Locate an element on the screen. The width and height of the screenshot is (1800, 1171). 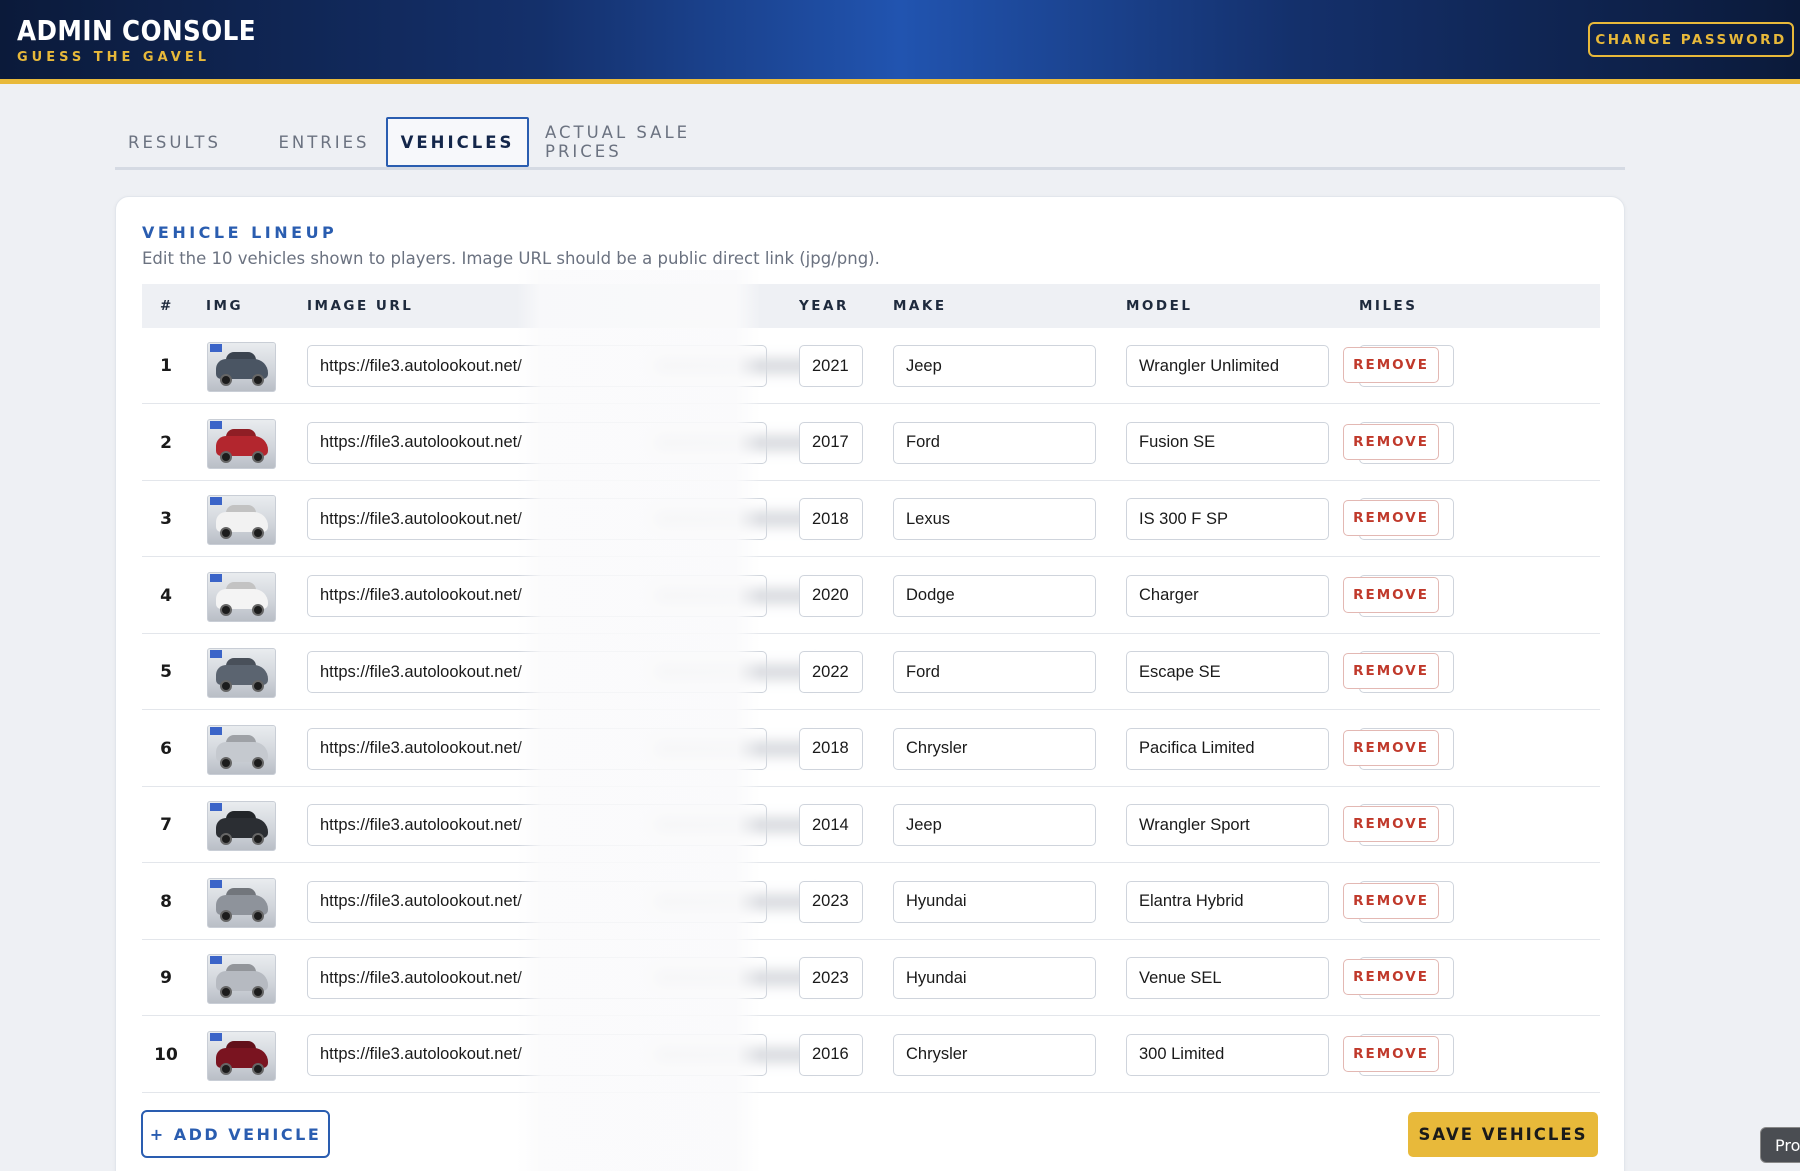
model-input: Escape SE is located at coordinates (1227, 672).